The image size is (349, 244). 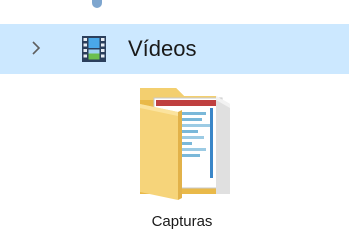 What do you see at coordinates (36, 48) in the screenshot?
I see `expand-chevron-icon` at bounding box center [36, 48].